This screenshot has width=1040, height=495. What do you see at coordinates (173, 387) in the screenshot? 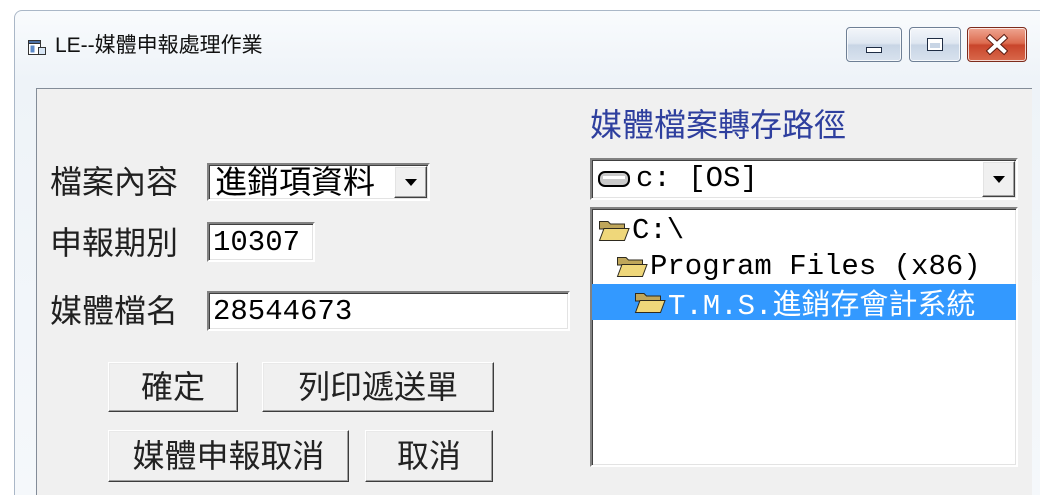
I see `confirm-button: 確定` at bounding box center [173, 387].